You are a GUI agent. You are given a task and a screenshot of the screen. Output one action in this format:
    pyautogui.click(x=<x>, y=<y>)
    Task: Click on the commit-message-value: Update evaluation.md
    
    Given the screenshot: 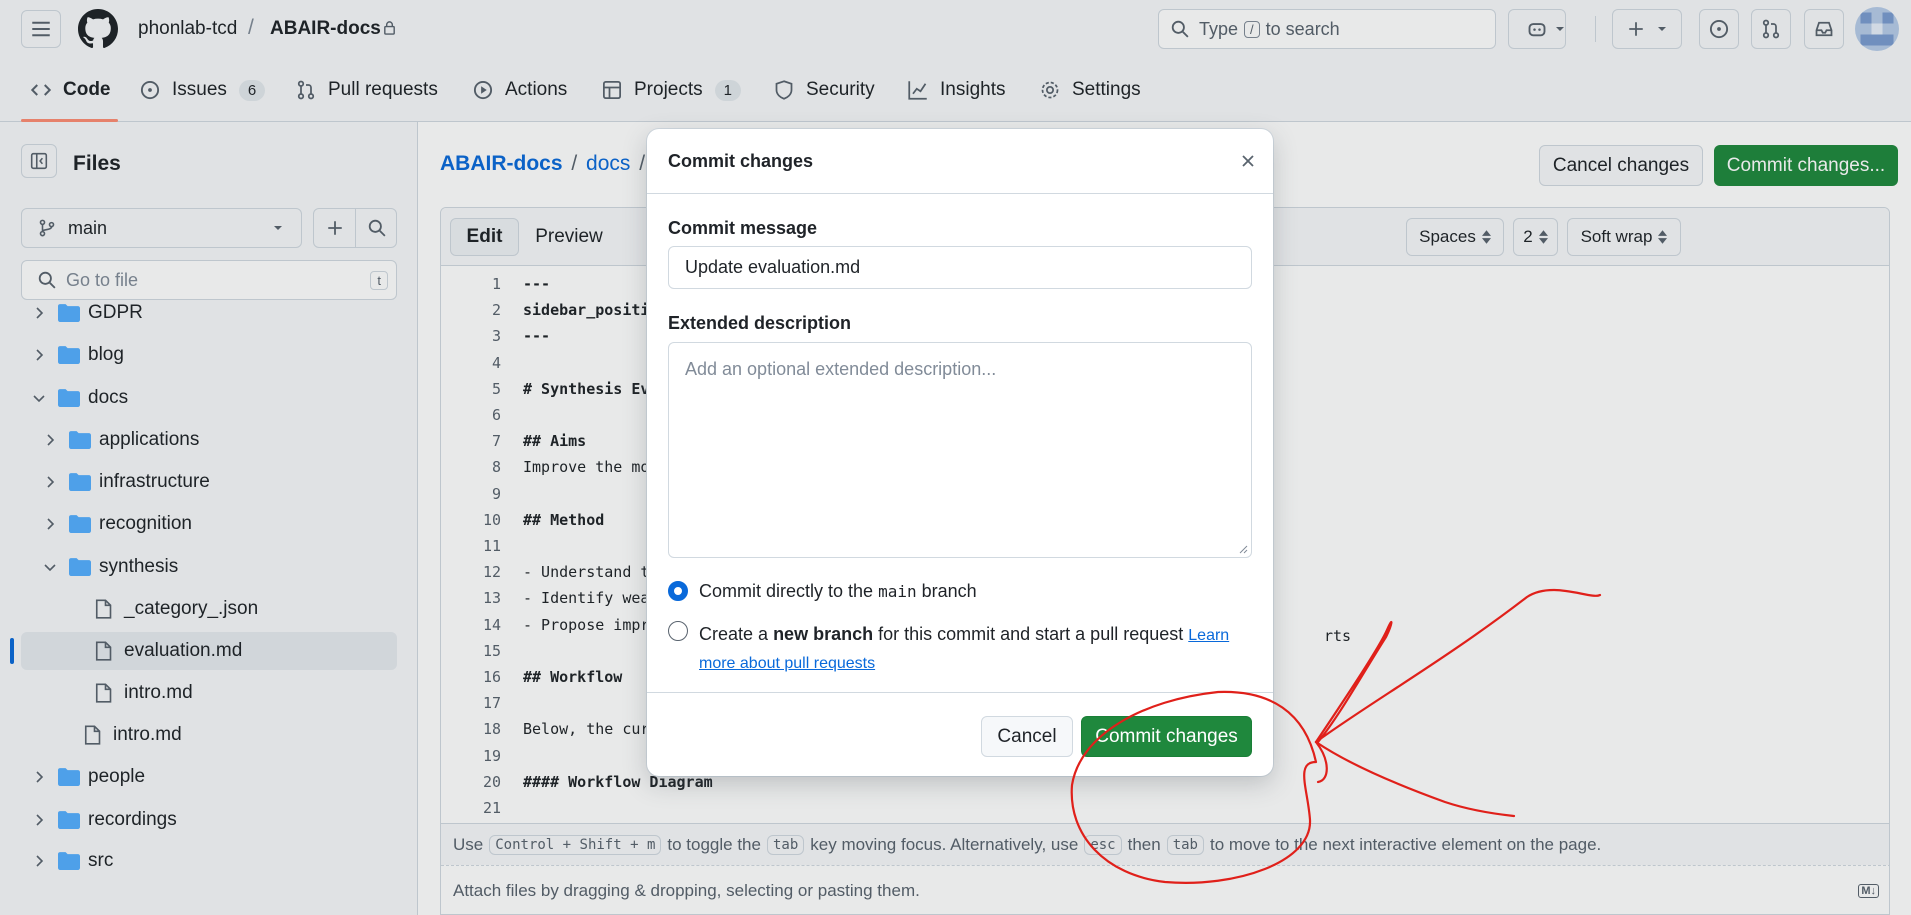 What is the action you would take?
    pyautogui.click(x=773, y=267)
    